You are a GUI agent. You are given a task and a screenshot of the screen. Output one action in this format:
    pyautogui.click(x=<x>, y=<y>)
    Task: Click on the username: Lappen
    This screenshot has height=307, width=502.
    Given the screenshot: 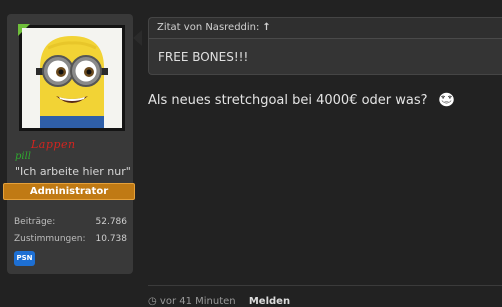 What is the action you would take?
    pyautogui.click(x=53, y=144)
    